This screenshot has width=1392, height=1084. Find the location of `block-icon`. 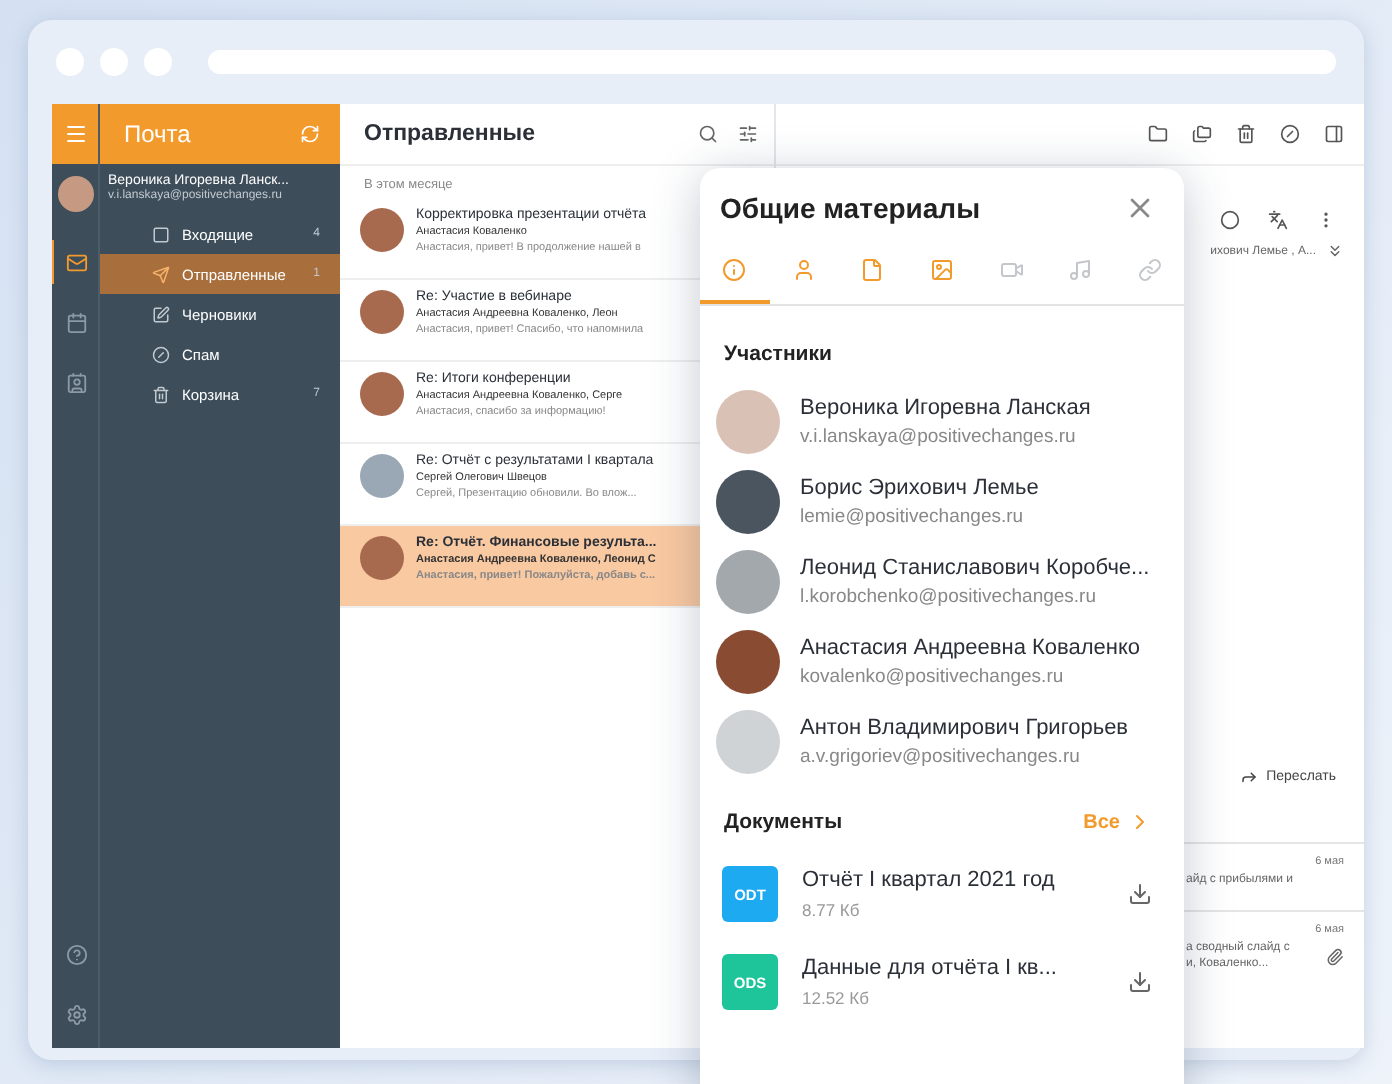

block-icon is located at coordinates (1290, 134).